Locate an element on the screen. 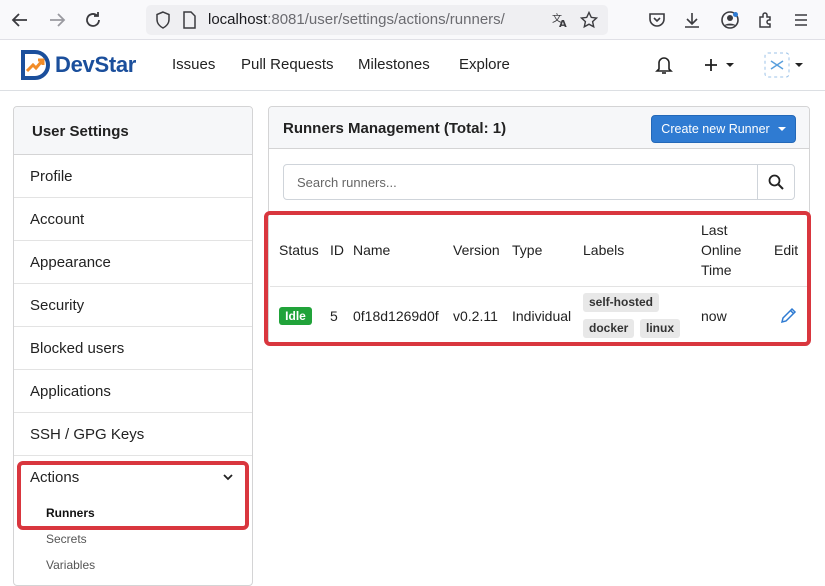 Image resolution: width=825 pixels, height=586 pixels. highlight-box-actions is located at coordinates (133, 495).